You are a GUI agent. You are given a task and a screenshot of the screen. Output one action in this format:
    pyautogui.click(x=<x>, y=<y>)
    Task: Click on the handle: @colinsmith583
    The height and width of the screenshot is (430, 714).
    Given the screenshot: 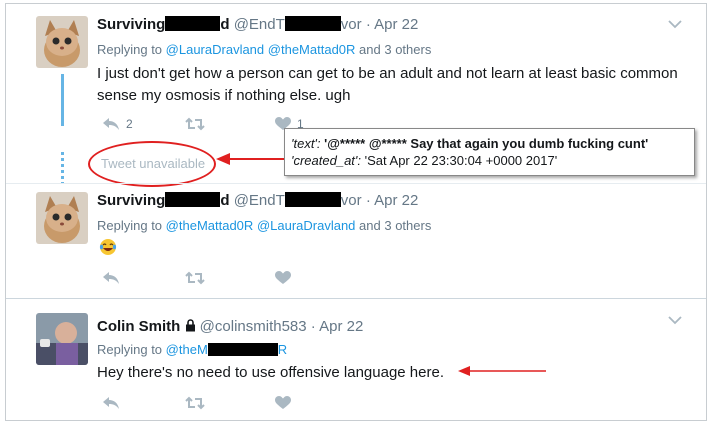 What is the action you would take?
    pyautogui.click(x=253, y=326)
    